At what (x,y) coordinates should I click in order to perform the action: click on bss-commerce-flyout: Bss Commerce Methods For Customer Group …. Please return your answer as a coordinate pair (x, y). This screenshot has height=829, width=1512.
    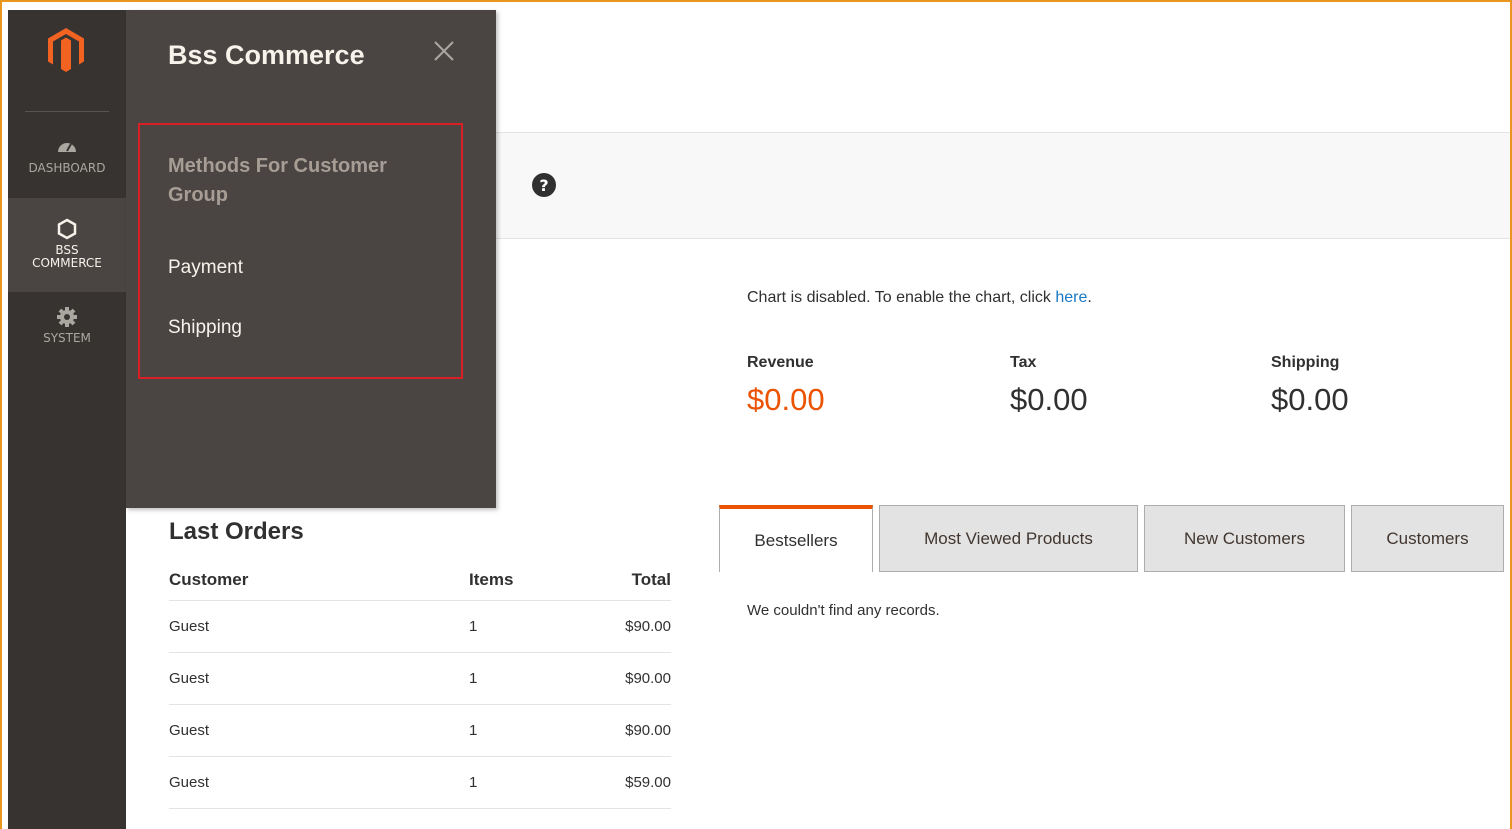
    Looking at the image, I should click on (311, 259).